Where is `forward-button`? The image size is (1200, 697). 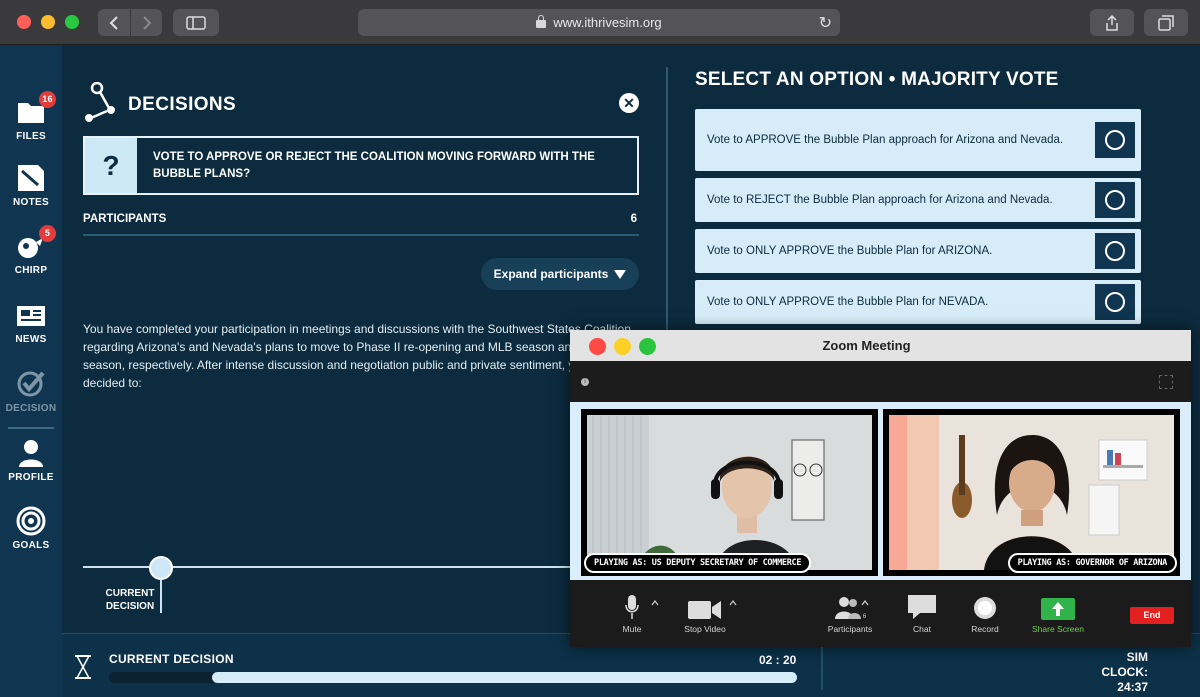 forward-button is located at coordinates (146, 22).